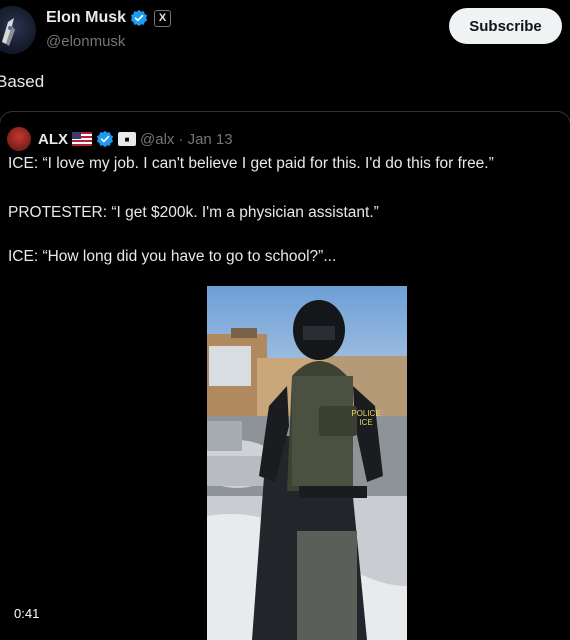  I want to click on x-affiliate-badge: X, so click(163, 18).